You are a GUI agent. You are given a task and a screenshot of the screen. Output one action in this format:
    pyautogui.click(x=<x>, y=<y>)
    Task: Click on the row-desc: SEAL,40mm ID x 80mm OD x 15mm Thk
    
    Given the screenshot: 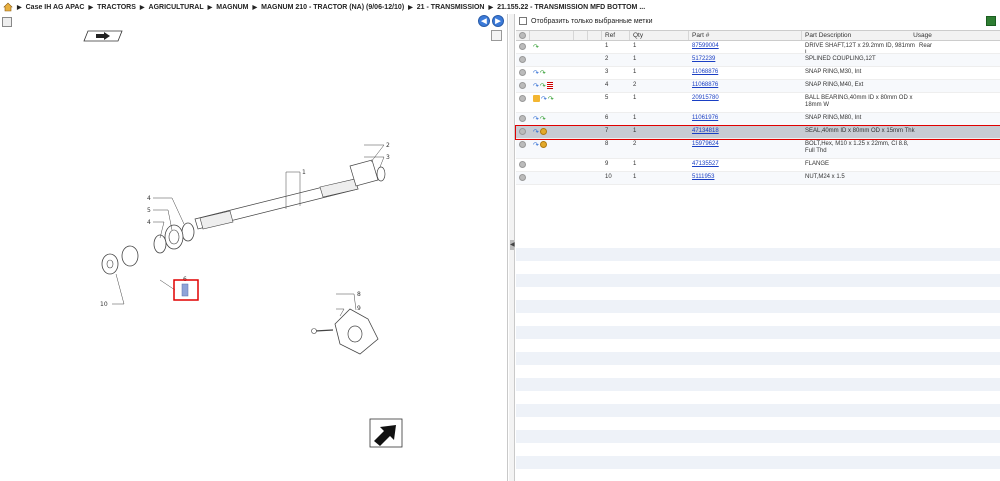 What is the action you would take?
    pyautogui.click(x=860, y=131)
    